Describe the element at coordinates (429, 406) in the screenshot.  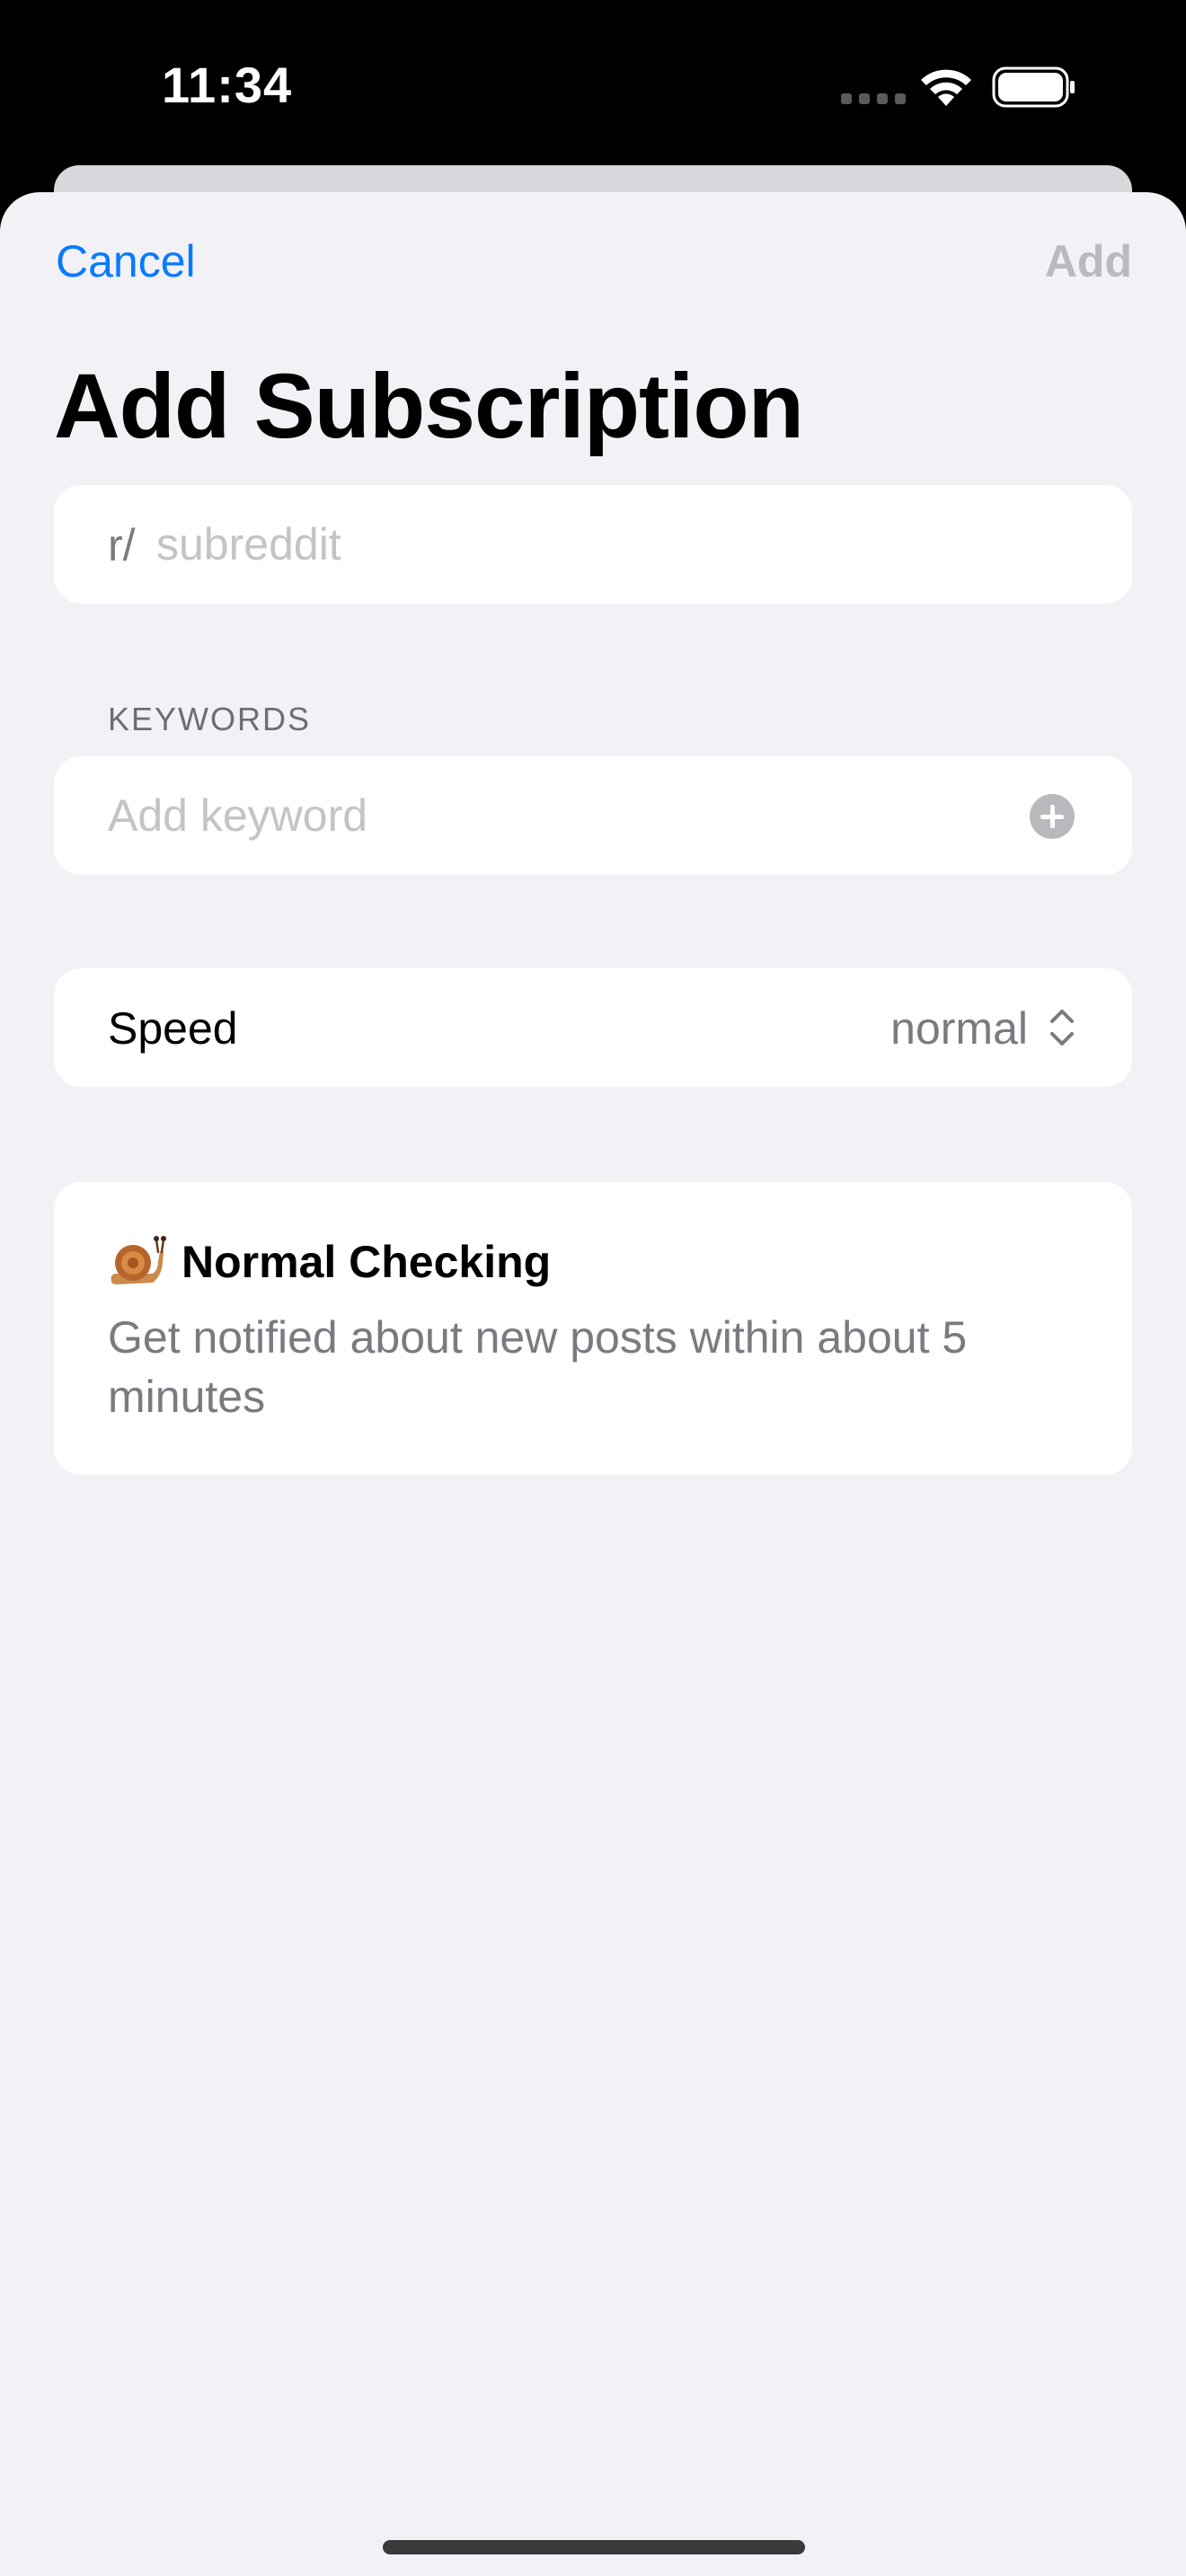
I see `page-title: Add Subscription` at that location.